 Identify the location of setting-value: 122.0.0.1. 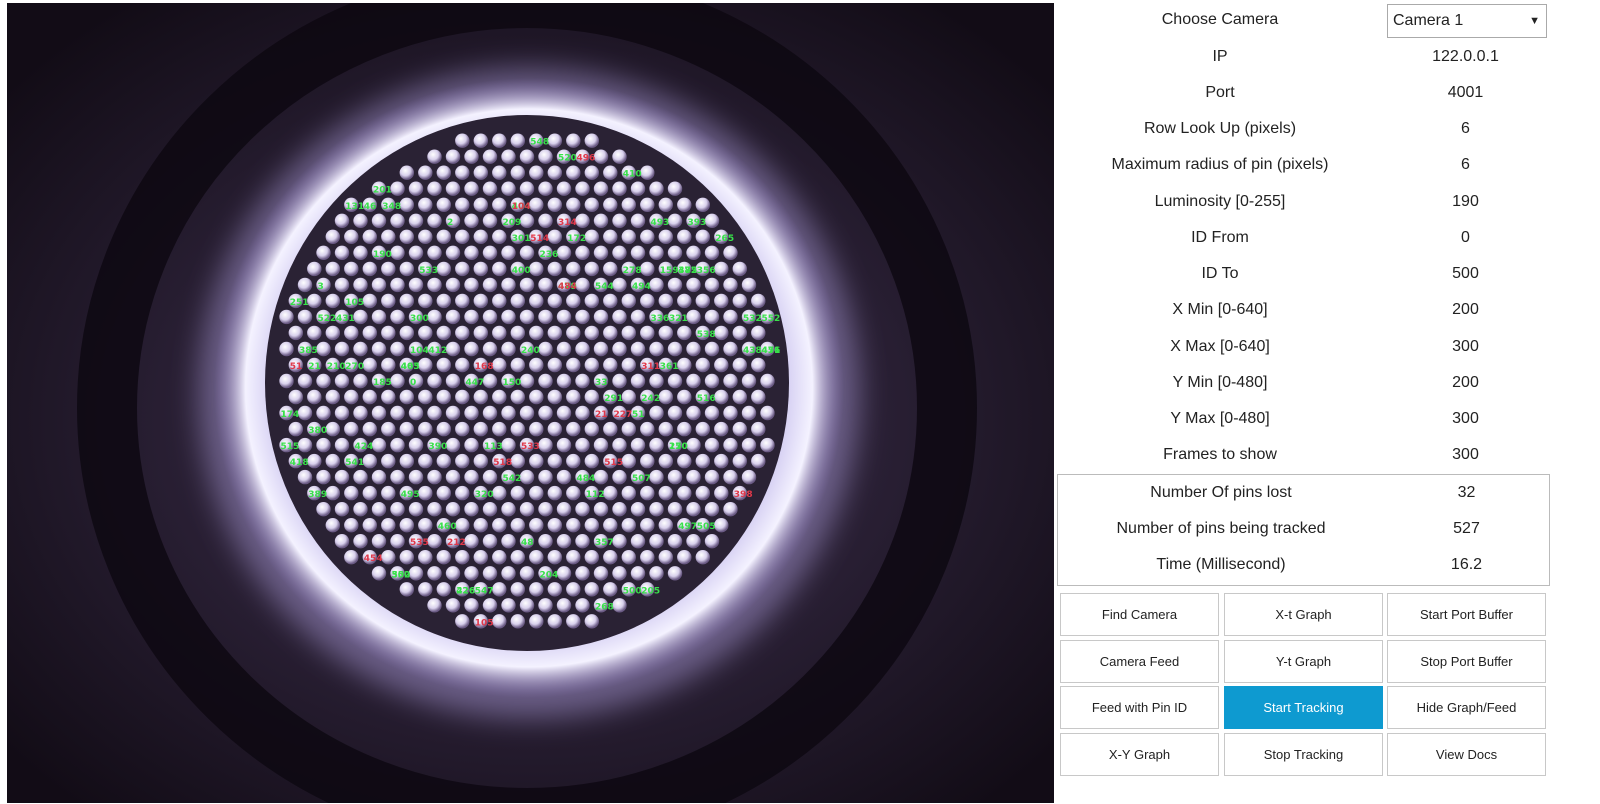
(1465, 57).